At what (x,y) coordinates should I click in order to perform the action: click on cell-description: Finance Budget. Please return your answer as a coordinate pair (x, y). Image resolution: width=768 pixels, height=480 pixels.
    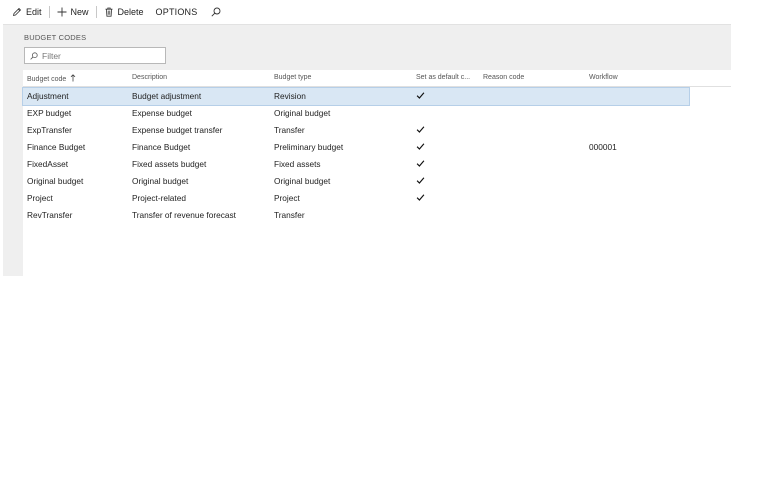
    Looking at the image, I should click on (161, 147).